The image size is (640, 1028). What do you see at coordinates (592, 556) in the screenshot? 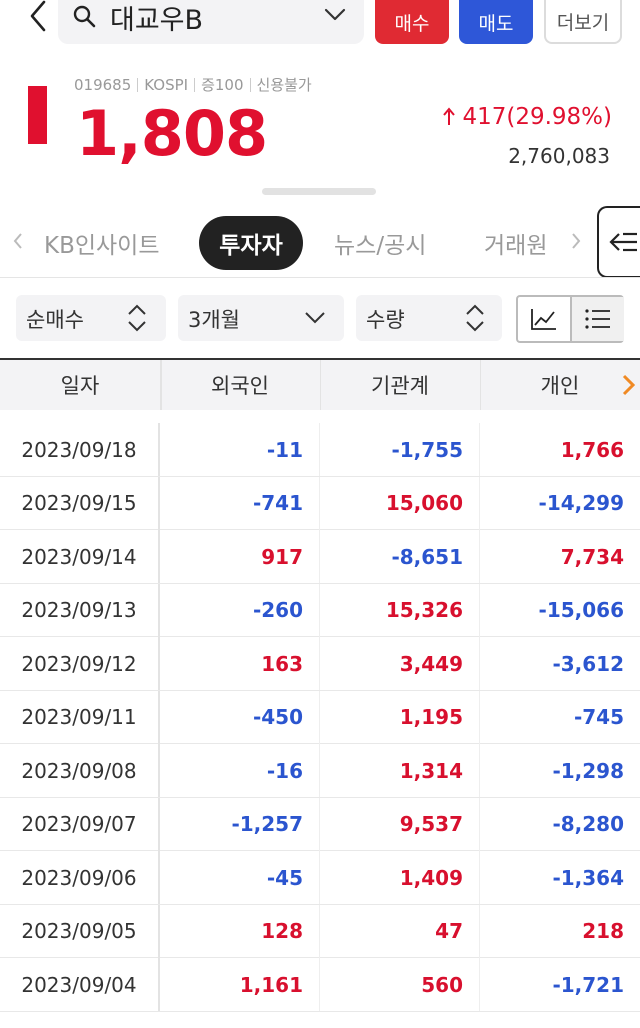
I see `cell-individual: 7,734` at bounding box center [592, 556].